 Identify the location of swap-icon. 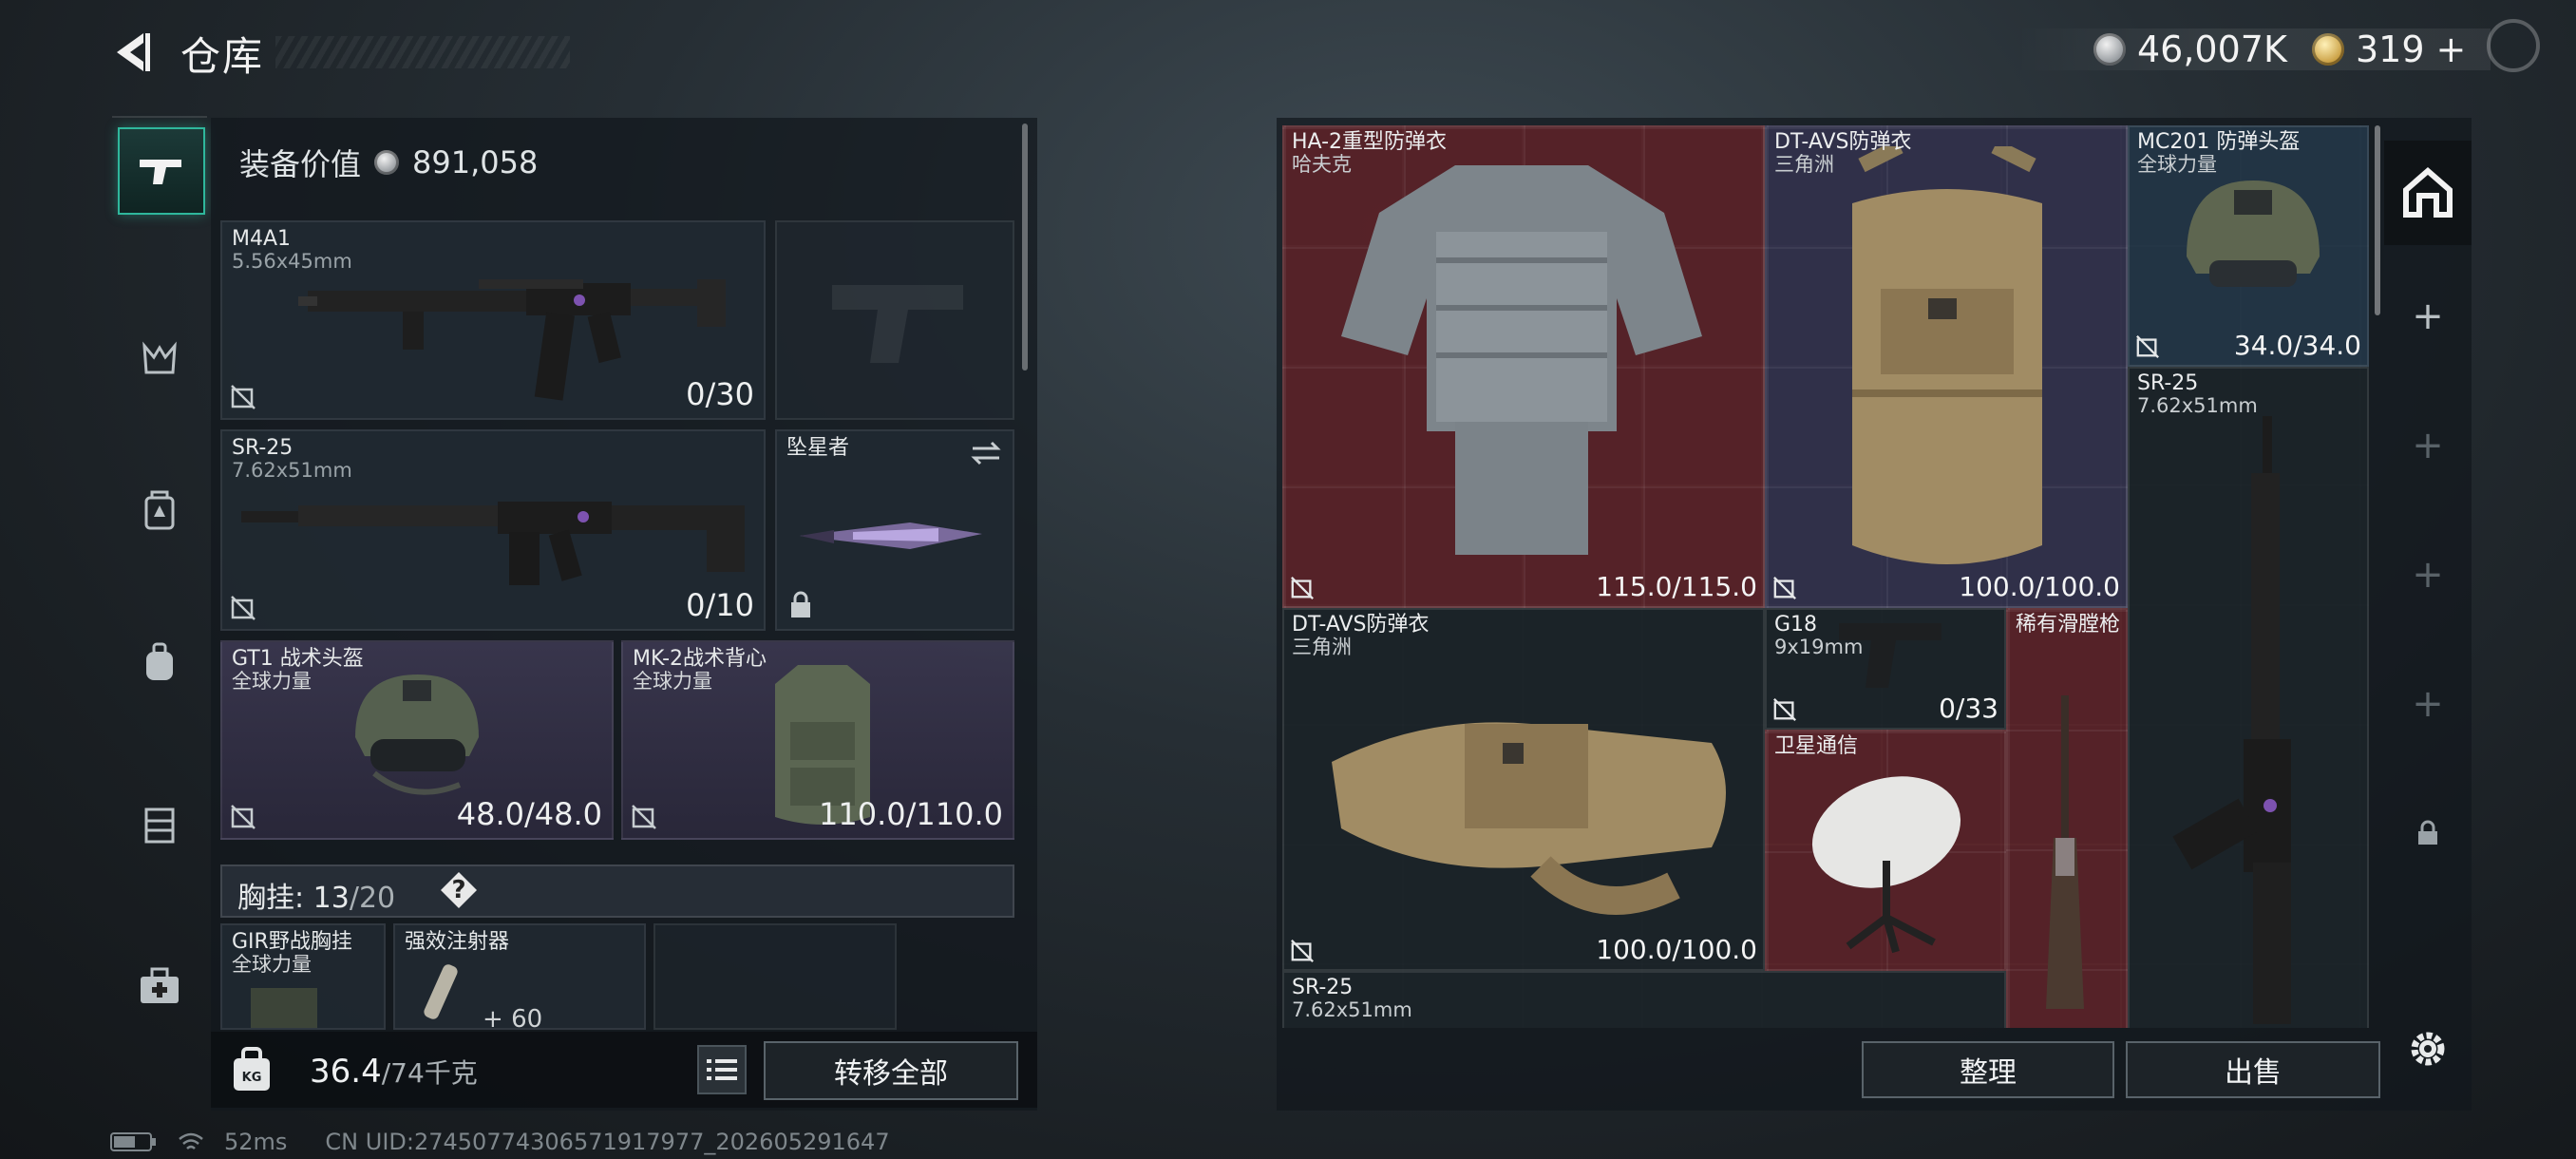
(986, 453).